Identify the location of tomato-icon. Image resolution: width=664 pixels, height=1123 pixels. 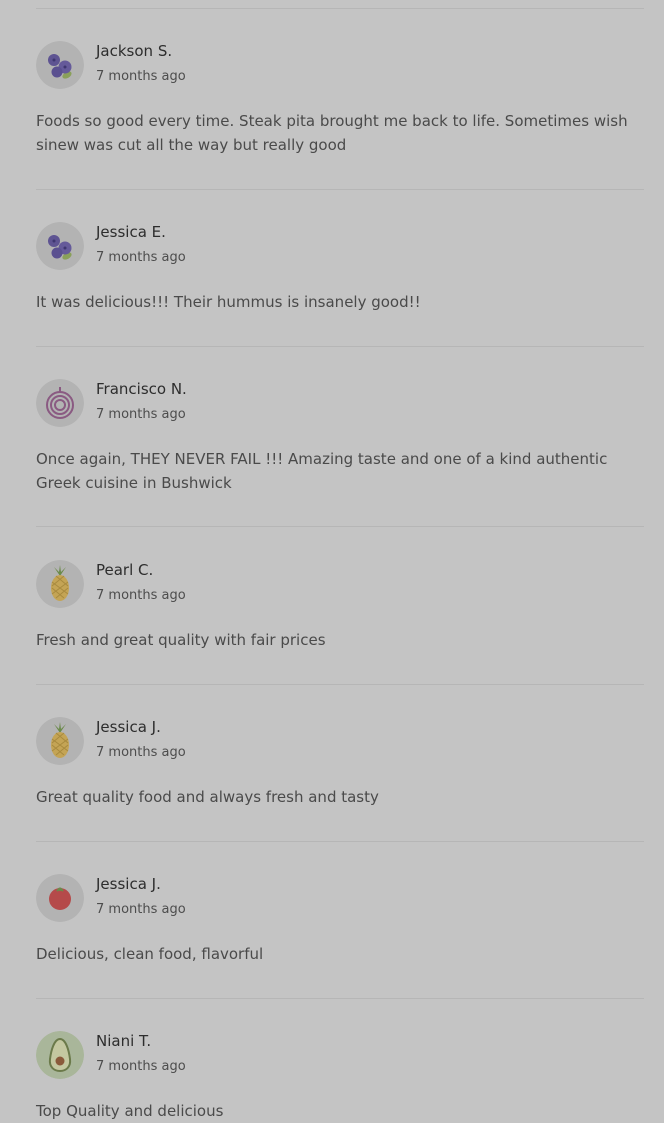
(60, 898).